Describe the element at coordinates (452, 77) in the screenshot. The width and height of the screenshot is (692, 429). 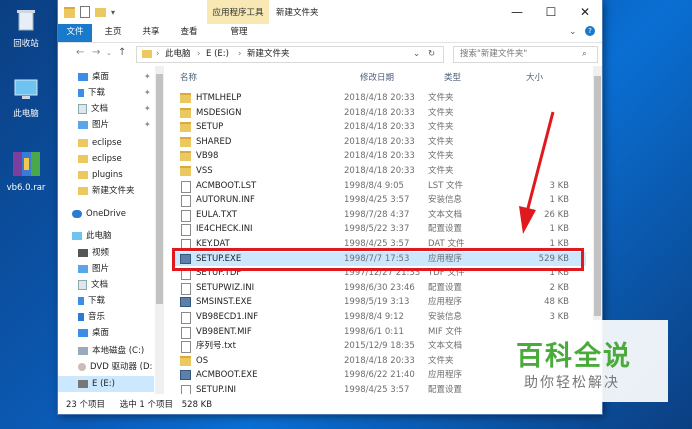
I see `column-header-type: 类型` at that location.